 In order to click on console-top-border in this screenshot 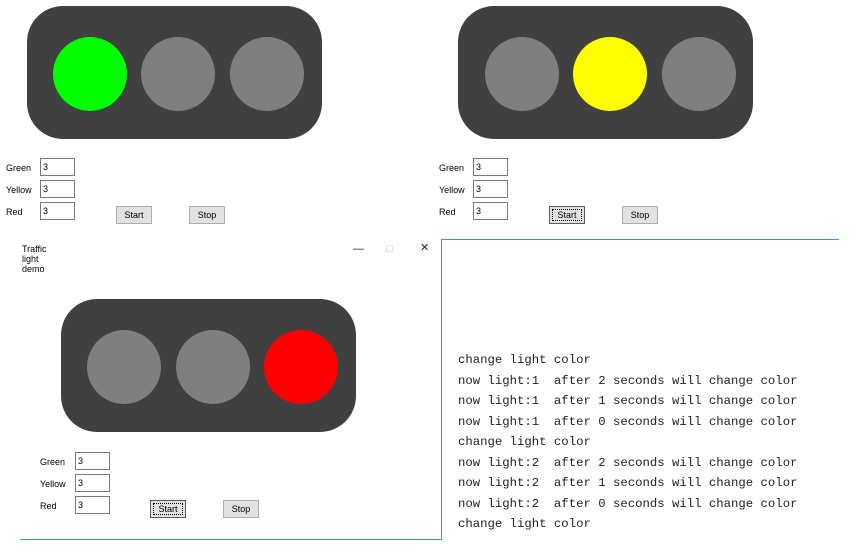, I will do `click(640, 239)`.